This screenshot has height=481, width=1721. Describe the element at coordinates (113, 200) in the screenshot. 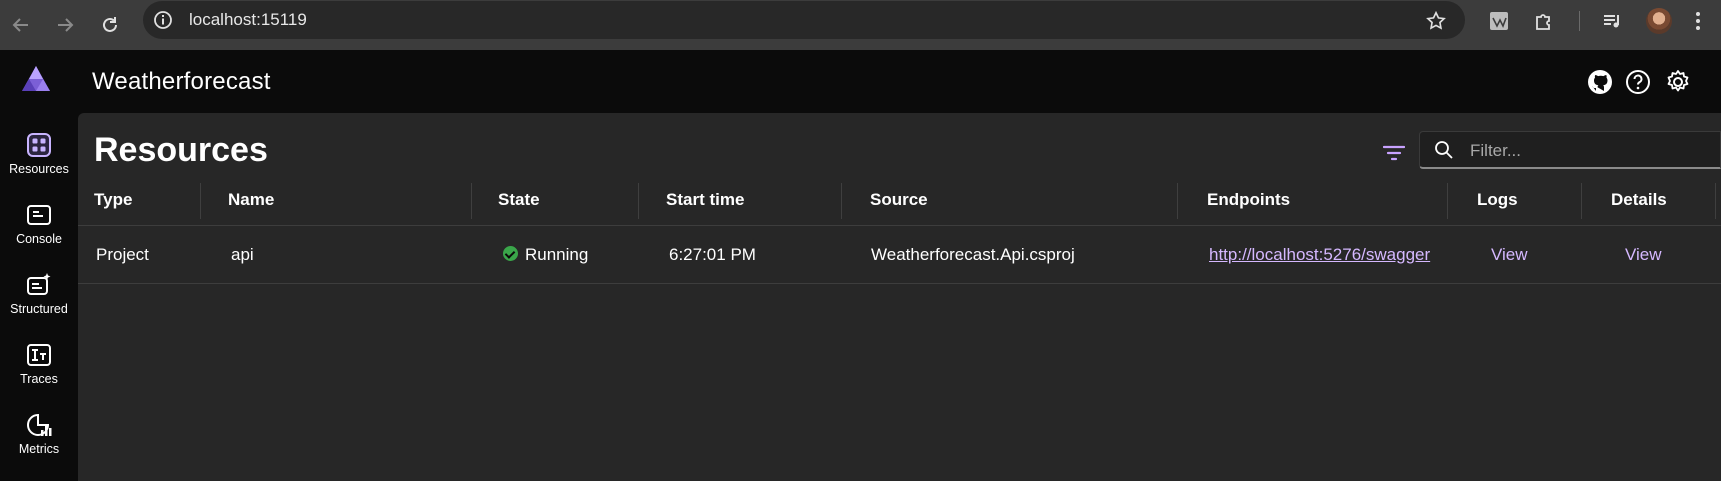

I see `column-header-type: Type` at that location.